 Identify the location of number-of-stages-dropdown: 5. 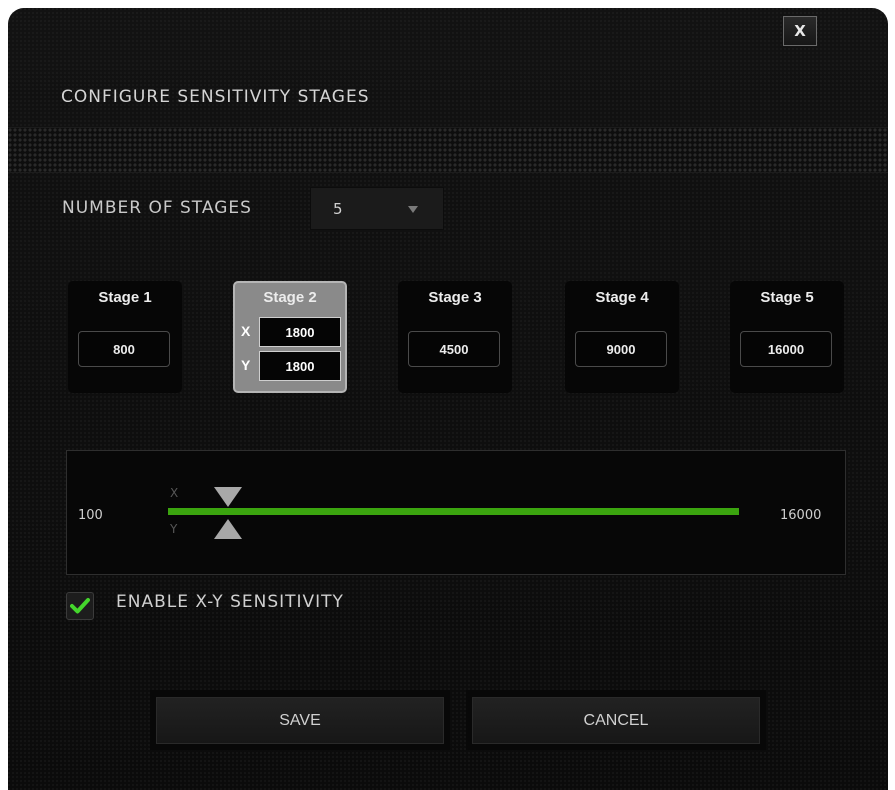
(377, 208).